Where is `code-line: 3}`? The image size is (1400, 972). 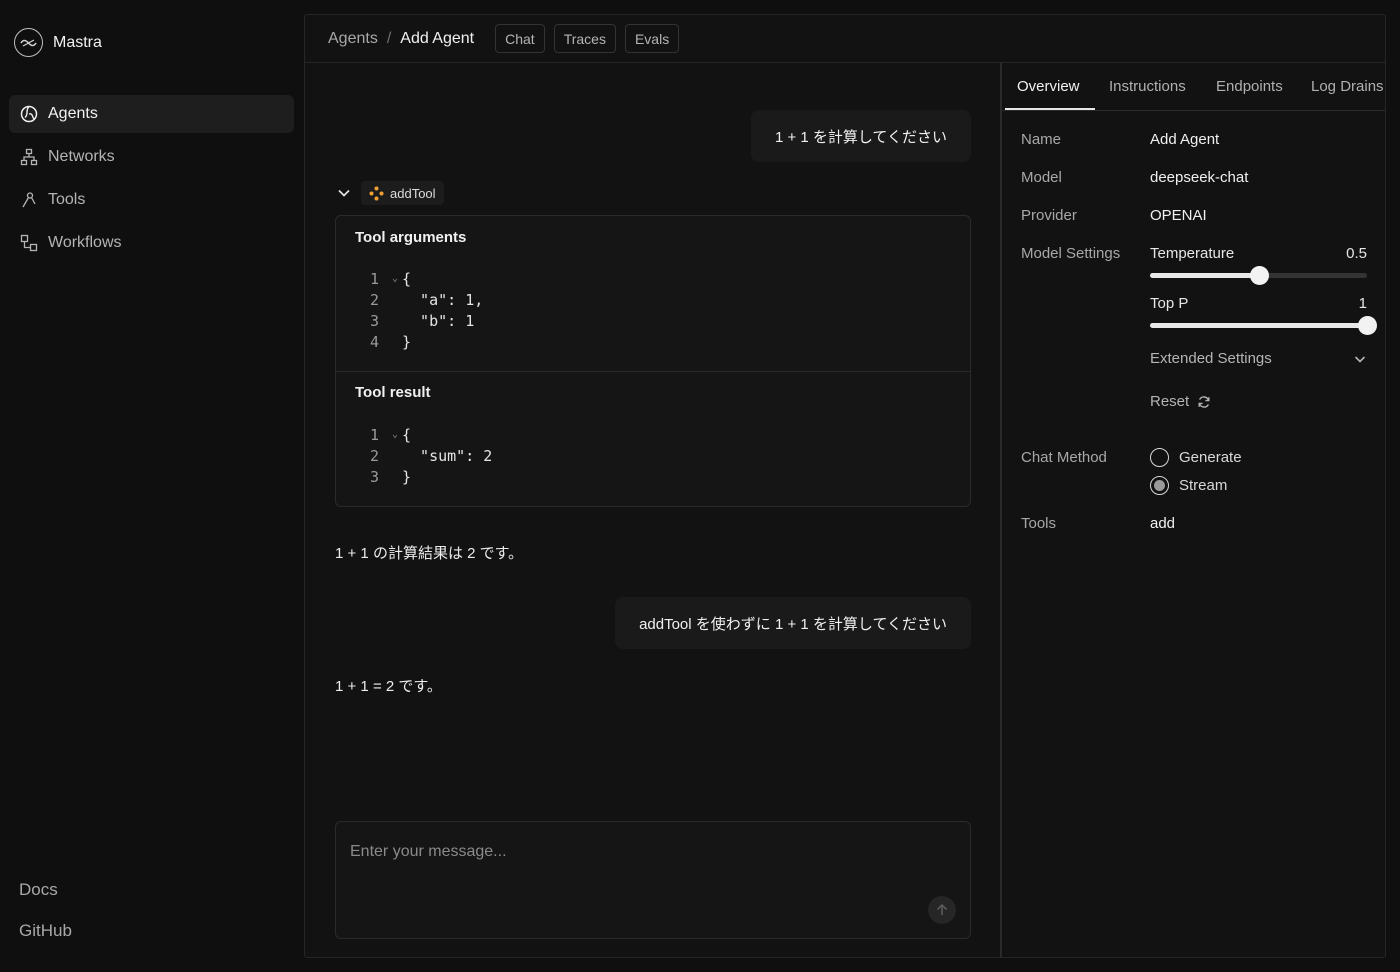
code-line: 3} is located at coordinates (431, 476).